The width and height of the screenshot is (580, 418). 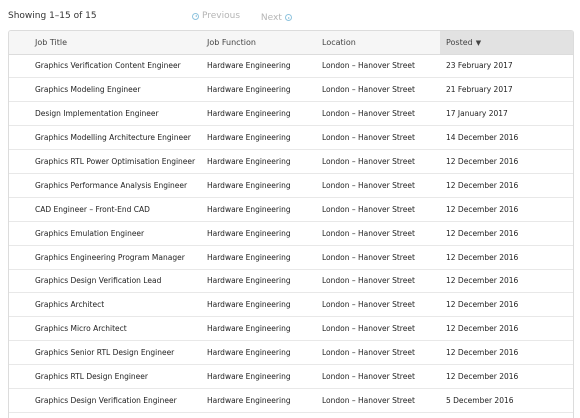 I want to click on chevron-left-icon, so click(x=195, y=16).